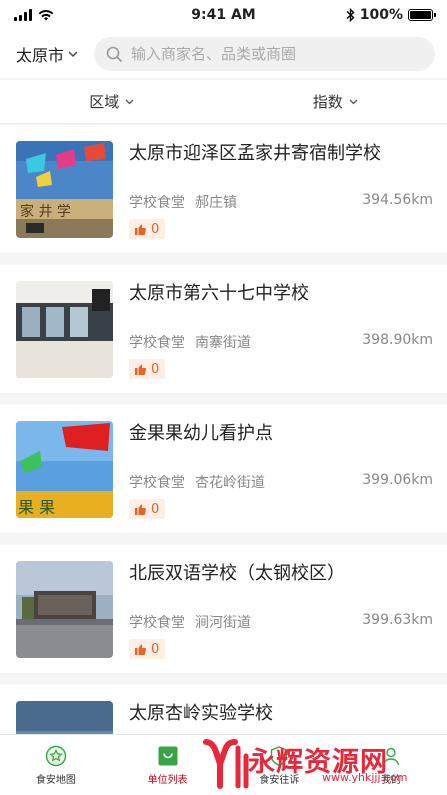 The height and width of the screenshot is (795, 447). I want to click on filter-bar: 区域 指数, so click(223, 102).